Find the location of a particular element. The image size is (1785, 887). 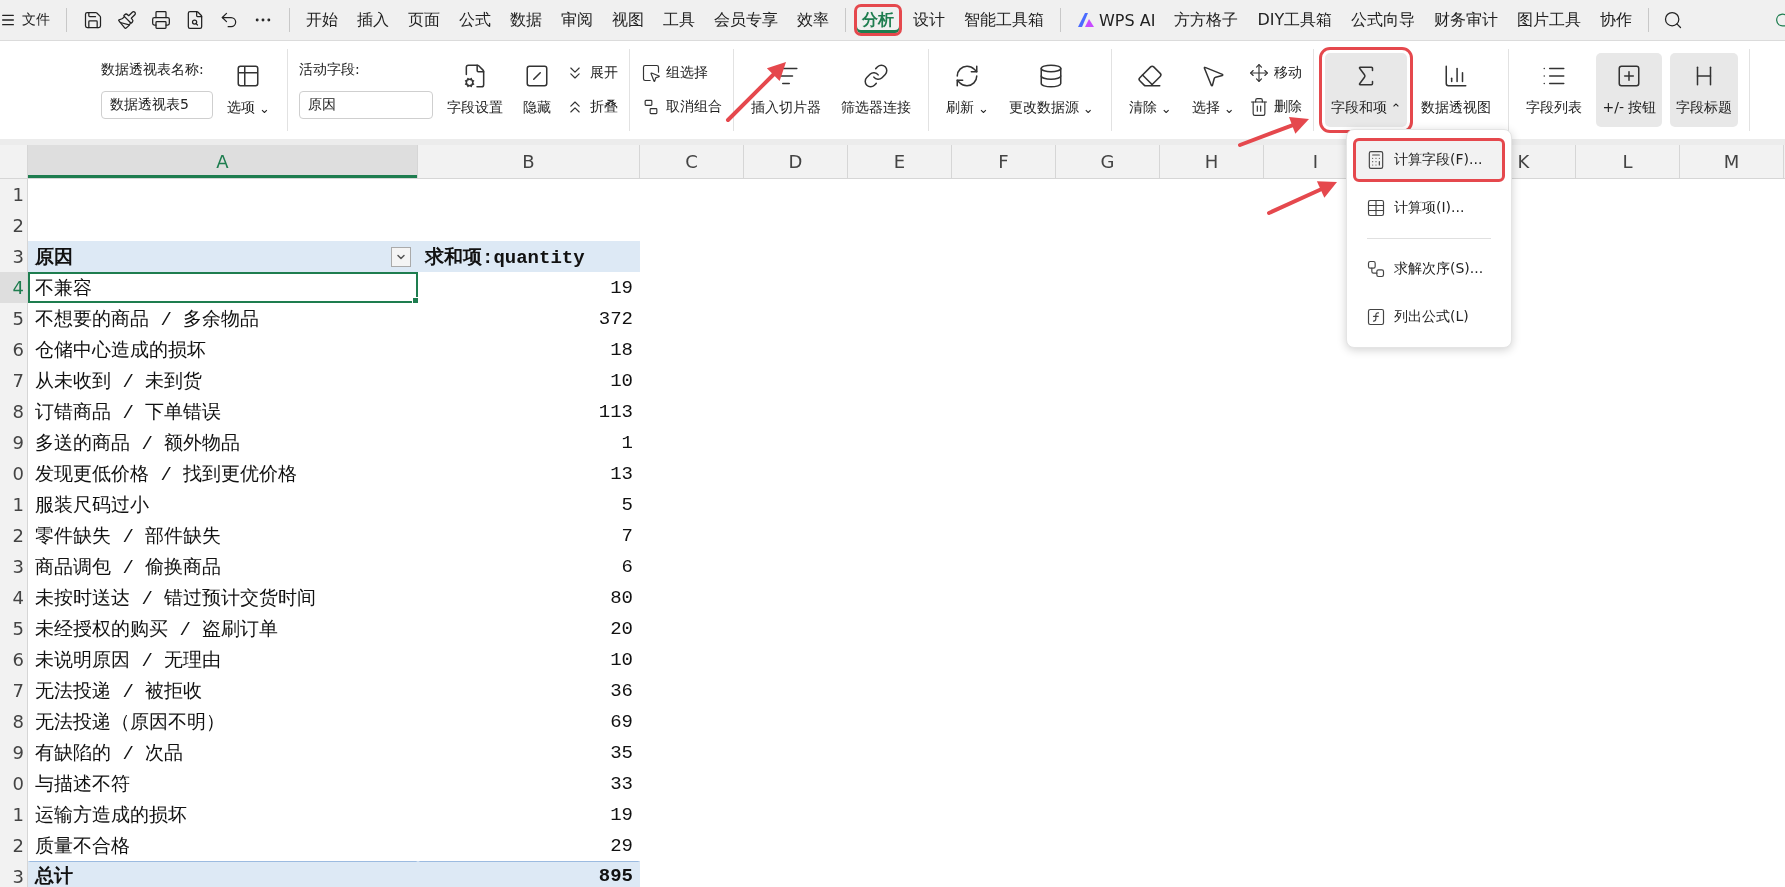

ai-logo-icon is located at coordinates (1086, 20).